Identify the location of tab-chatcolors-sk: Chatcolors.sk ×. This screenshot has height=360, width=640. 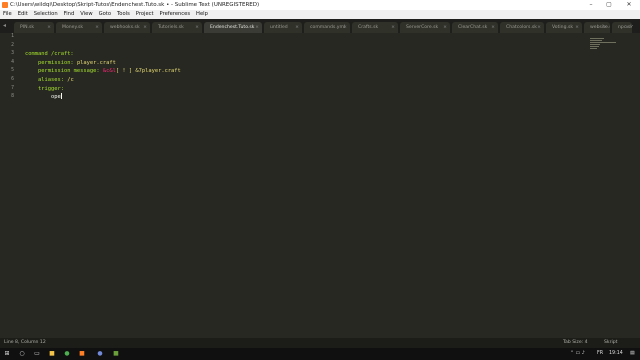
(522, 27).